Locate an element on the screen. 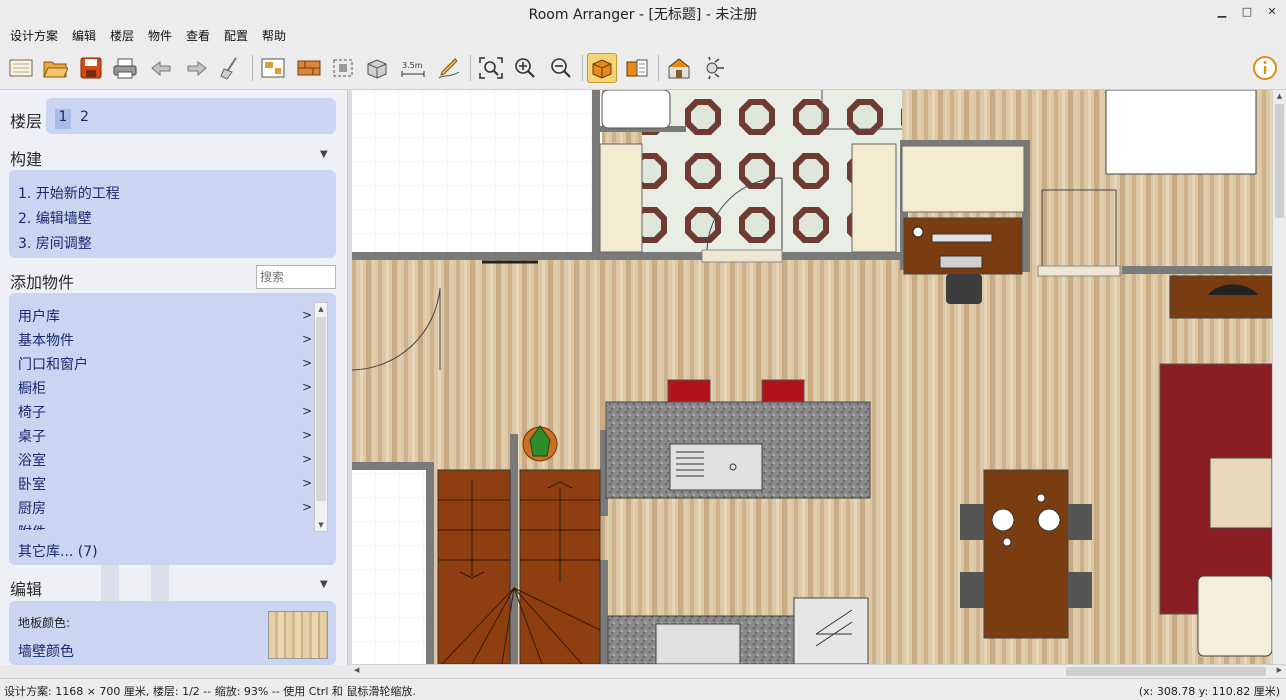 Image resolution: width=1286 pixels, height=700 pixels. build-step-adjust-room: 3. 房间调整 is located at coordinates (55, 243).